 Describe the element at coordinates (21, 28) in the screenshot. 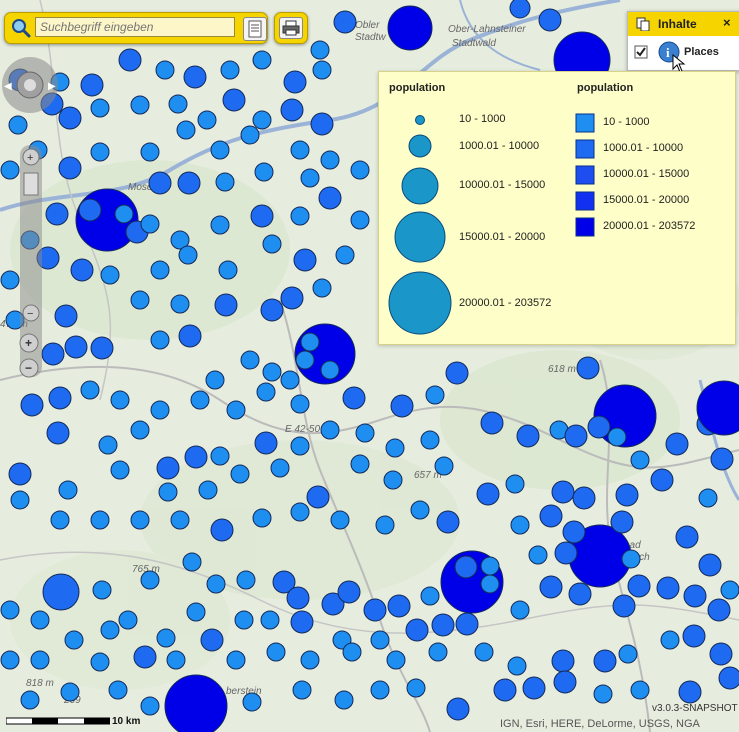

I see `search-icon` at that location.